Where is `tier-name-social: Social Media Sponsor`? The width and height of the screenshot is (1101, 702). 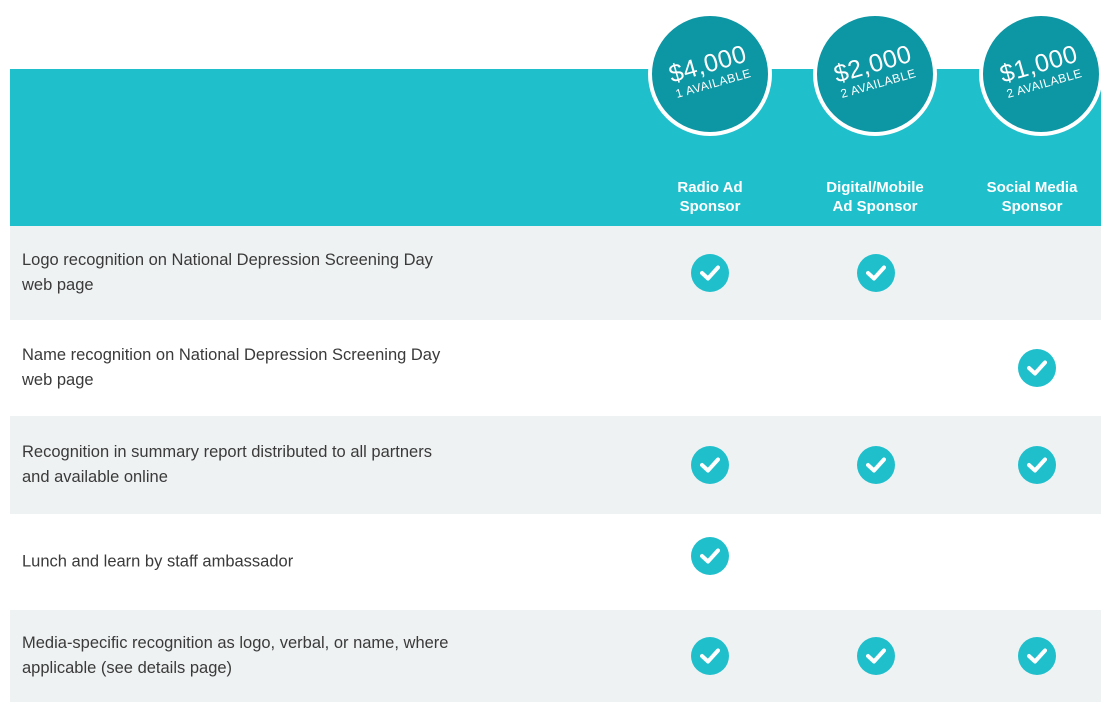 tier-name-social: Social Media Sponsor is located at coordinates (1029, 197).